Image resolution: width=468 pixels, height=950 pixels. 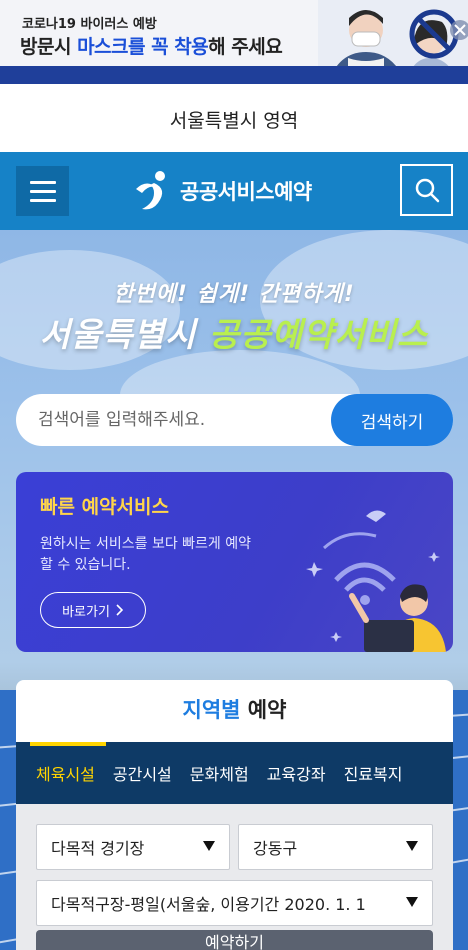 I want to click on facility-select: 다목적구장-평일(서울숲, 이용기간 2020. 1. 1, so click(x=234, y=903).